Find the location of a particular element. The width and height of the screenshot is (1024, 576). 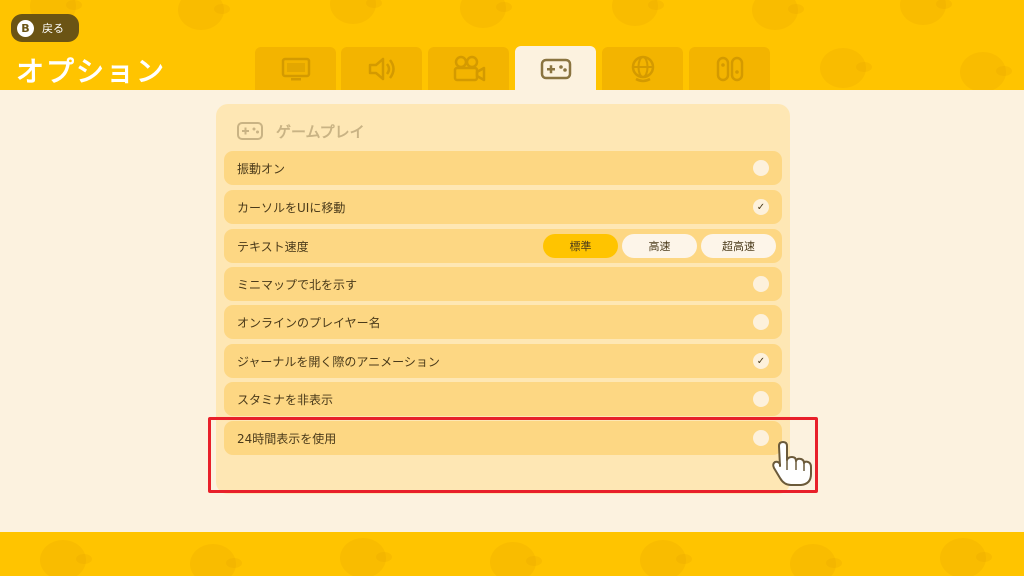

b-button-icon: B is located at coordinates (25, 28).